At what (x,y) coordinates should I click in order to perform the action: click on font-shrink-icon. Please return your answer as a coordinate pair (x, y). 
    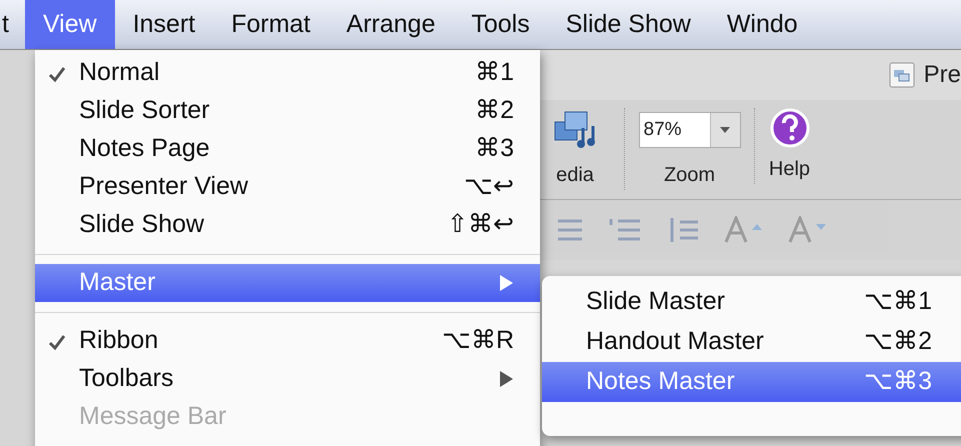
    Looking at the image, I should click on (808, 230).